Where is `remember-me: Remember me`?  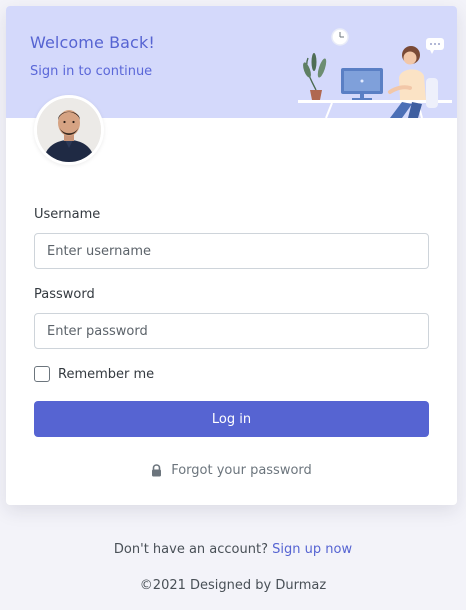 remember-me: Remember me is located at coordinates (94, 374).